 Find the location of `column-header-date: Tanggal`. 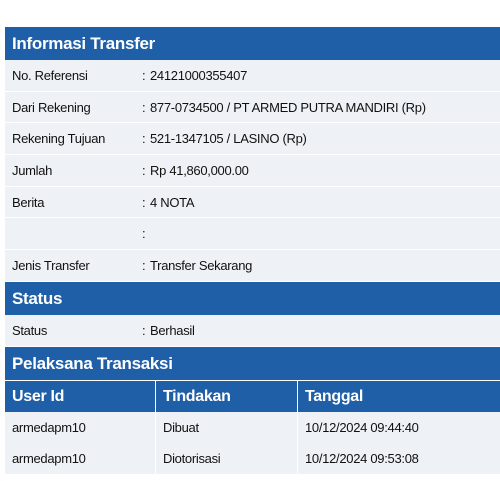

column-header-date: Tanggal is located at coordinates (398, 396).